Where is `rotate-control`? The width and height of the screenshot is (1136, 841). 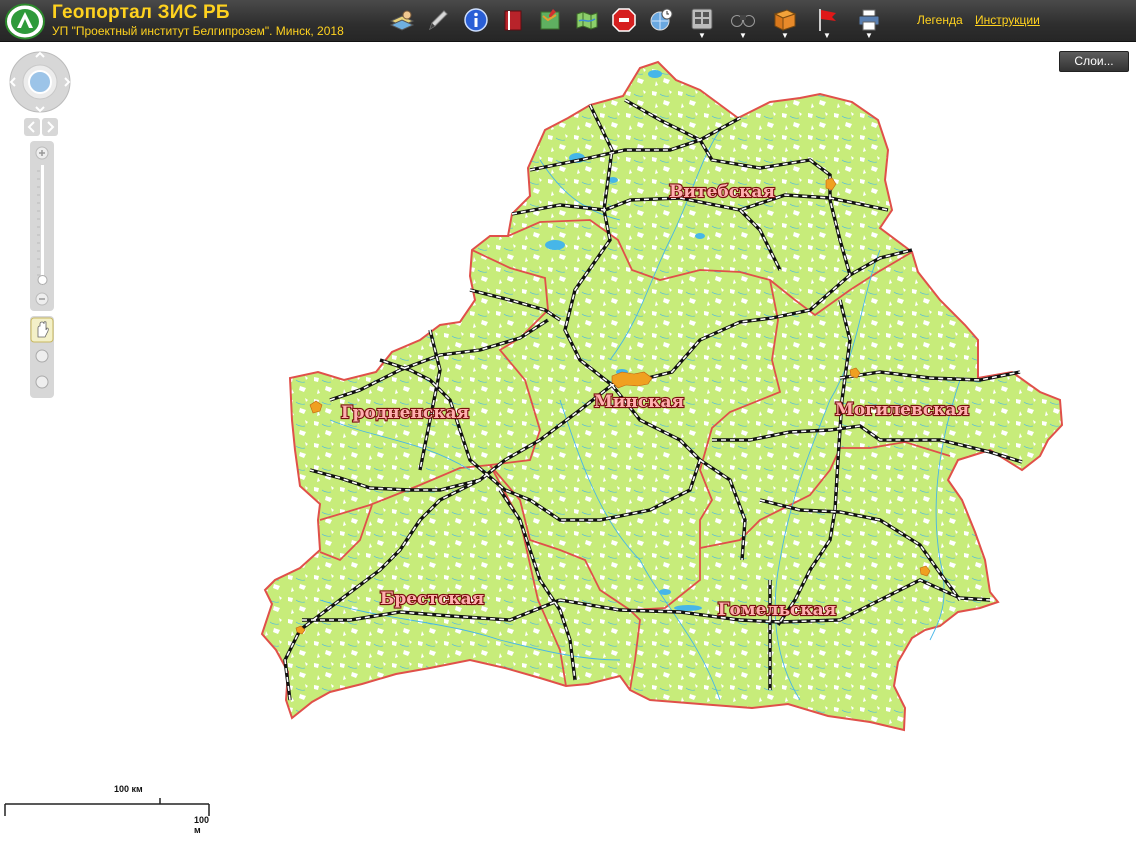 rotate-control is located at coordinates (41, 127).